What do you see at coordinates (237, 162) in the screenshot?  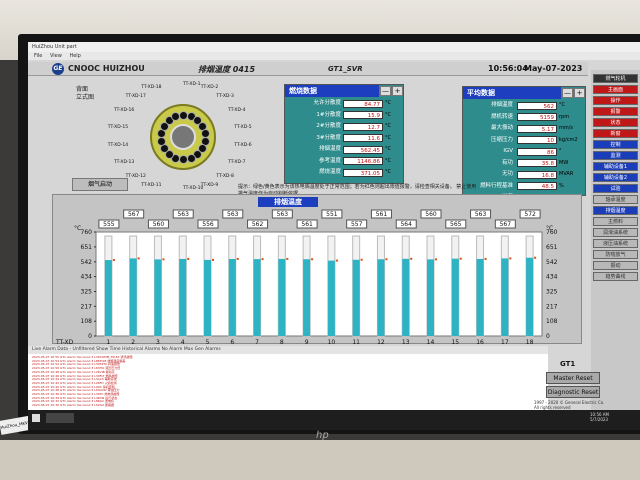 I see `thermocouple-label: TT-XD-7` at bounding box center [237, 162].